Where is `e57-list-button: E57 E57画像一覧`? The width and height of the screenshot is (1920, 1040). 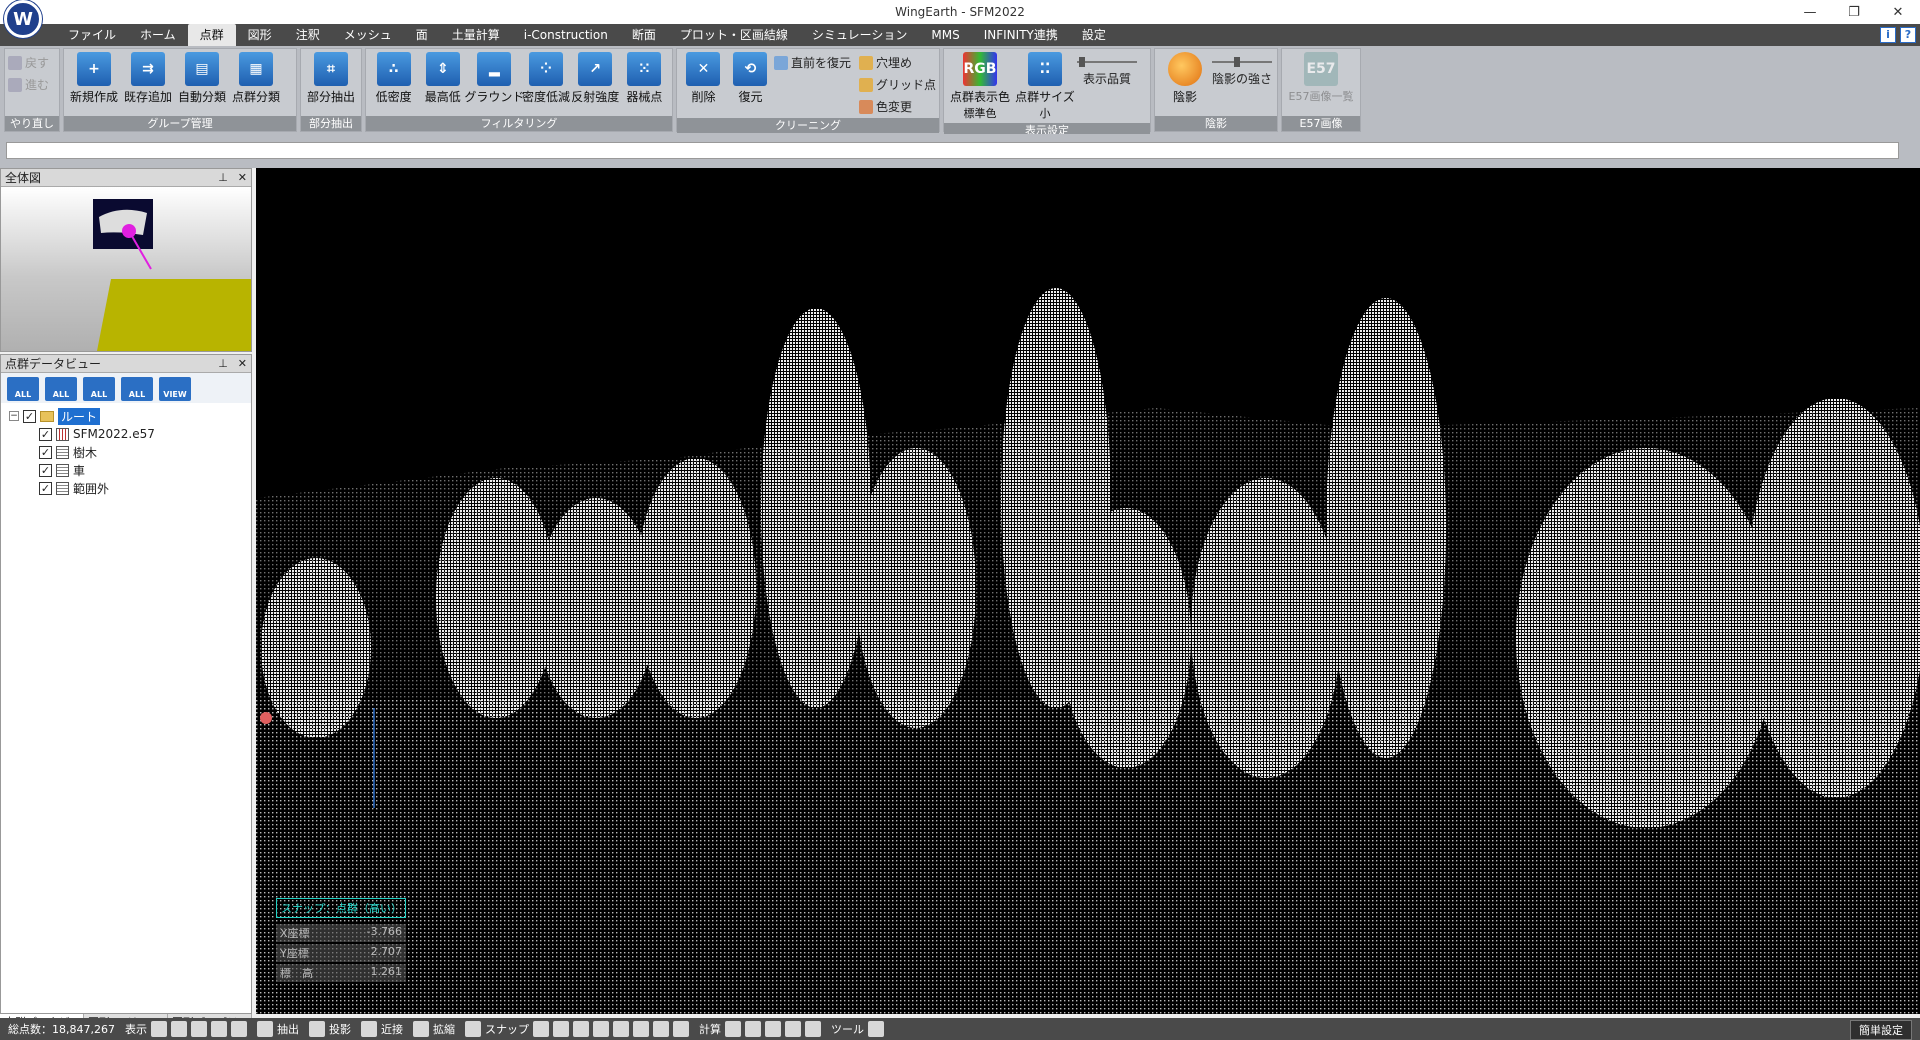 e57-list-button: E57 E57画像一覧 is located at coordinates (1321, 82).